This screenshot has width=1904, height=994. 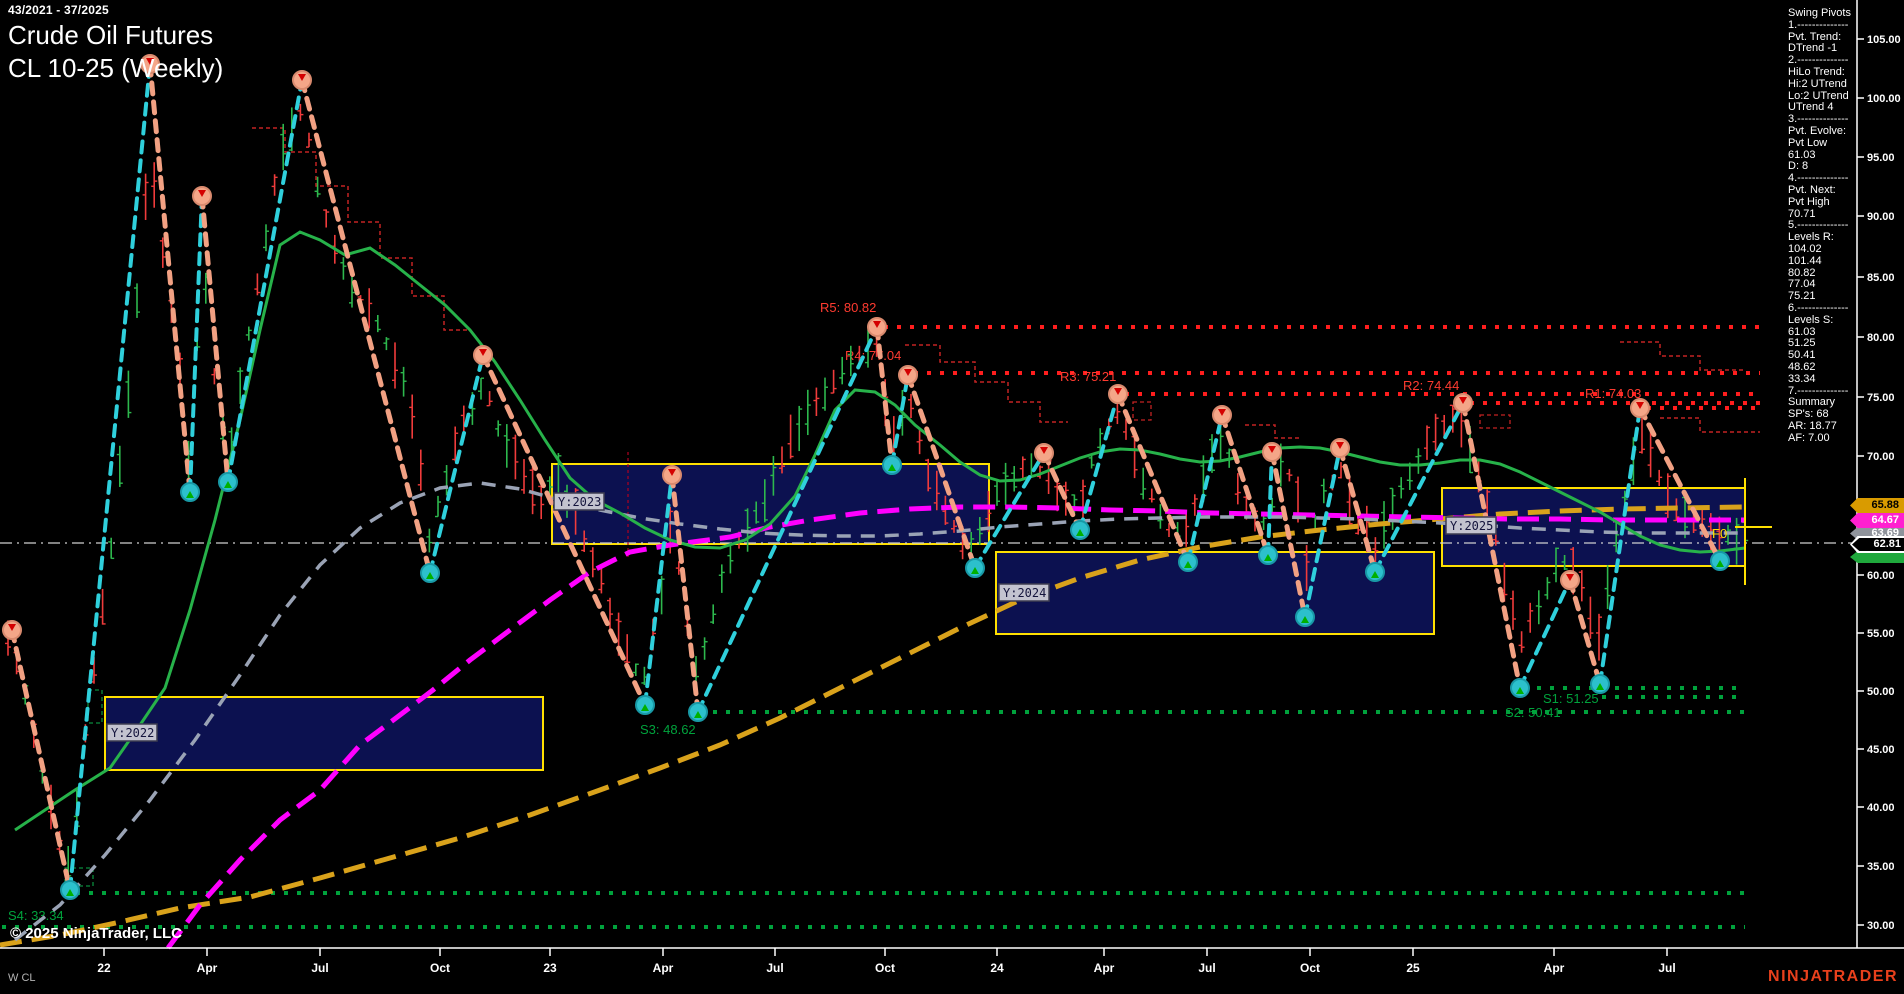 What do you see at coordinates (1088, 376) in the screenshot?
I see `resistance-label: R3: 75.21` at bounding box center [1088, 376].